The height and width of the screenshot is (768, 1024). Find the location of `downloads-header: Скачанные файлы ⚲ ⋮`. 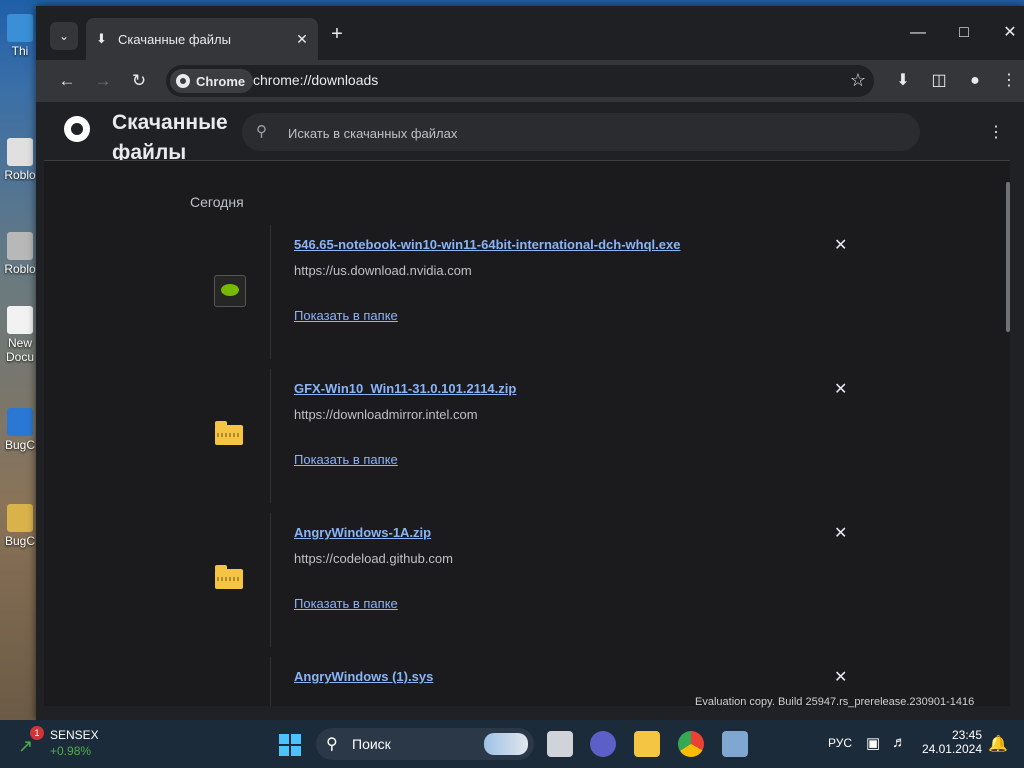

downloads-header: Скачанные файлы ⚲ ⋮ is located at coordinates (527, 133).